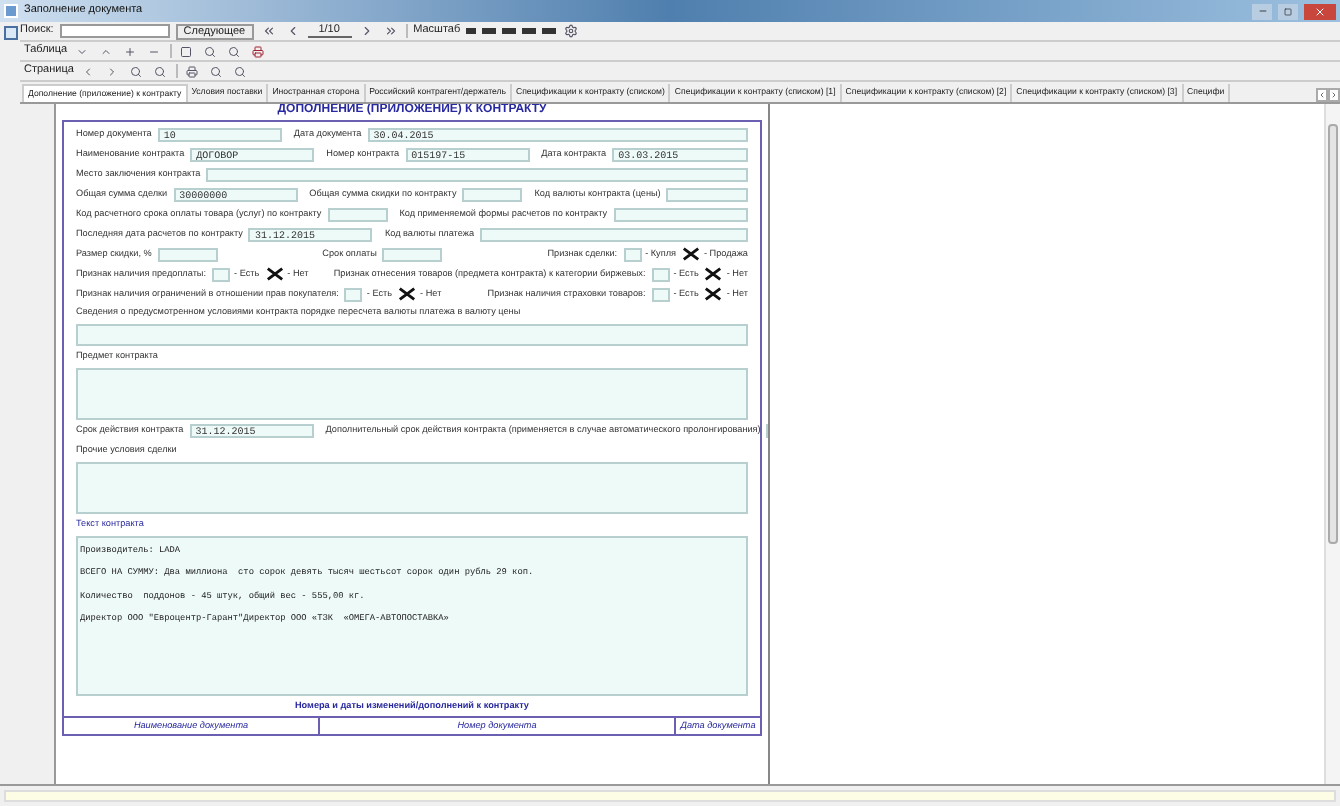 The height and width of the screenshot is (806, 1340). What do you see at coordinates (1322, 95) in the screenshot?
I see `tab-scroll-left-button` at bounding box center [1322, 95].